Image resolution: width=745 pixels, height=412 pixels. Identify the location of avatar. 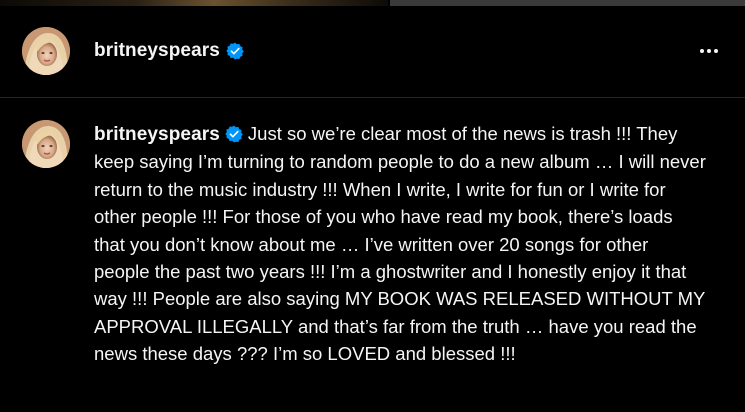
(46, 51).